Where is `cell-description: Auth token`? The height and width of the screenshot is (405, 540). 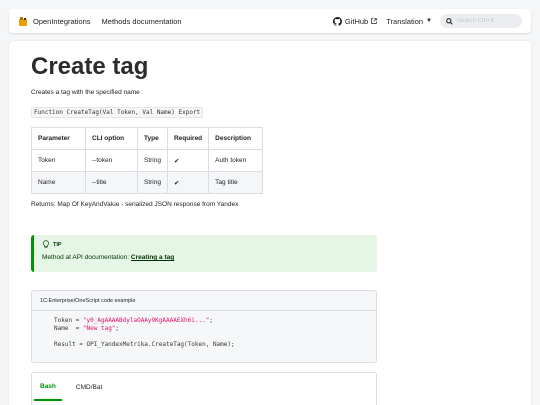
cell-description: Auth token is located at coordinates (236, 160).